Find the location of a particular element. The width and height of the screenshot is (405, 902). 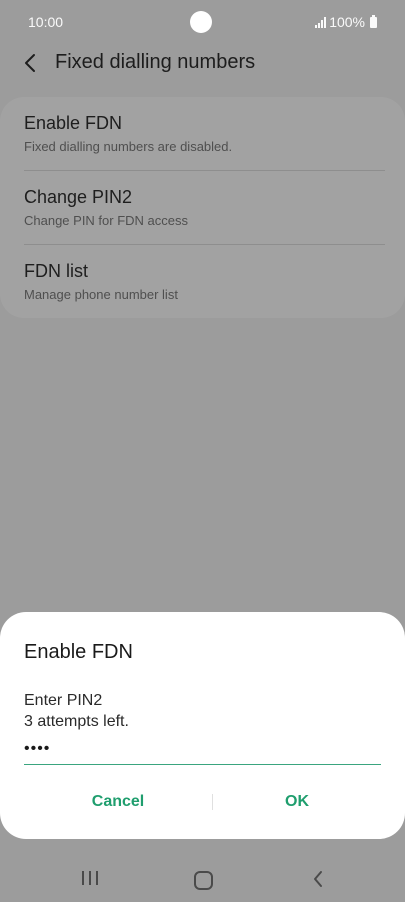

settings-item-title: Change PIN2 is located at coordinates (78, 197).